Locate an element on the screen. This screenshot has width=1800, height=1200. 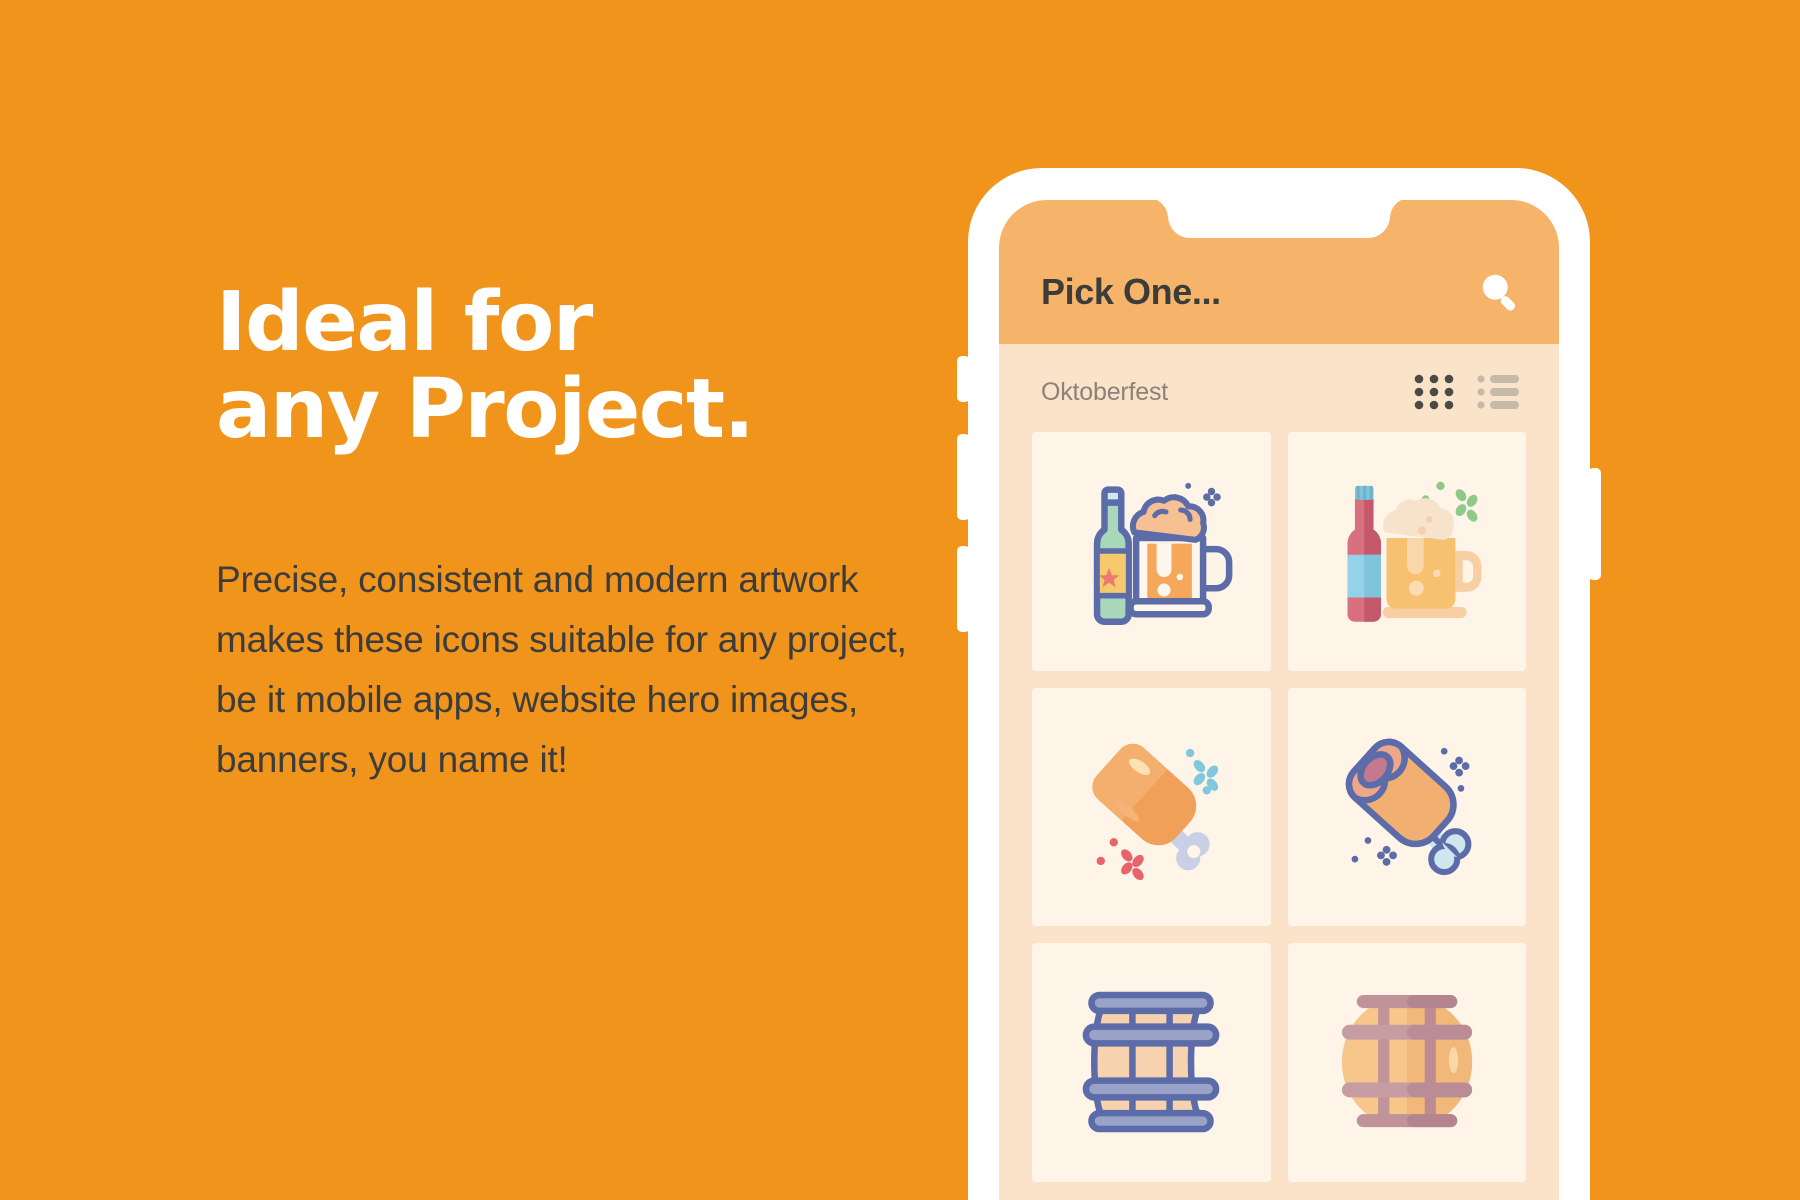
tile-beer-barrel-flat is located at coordinates (1406, 1062).